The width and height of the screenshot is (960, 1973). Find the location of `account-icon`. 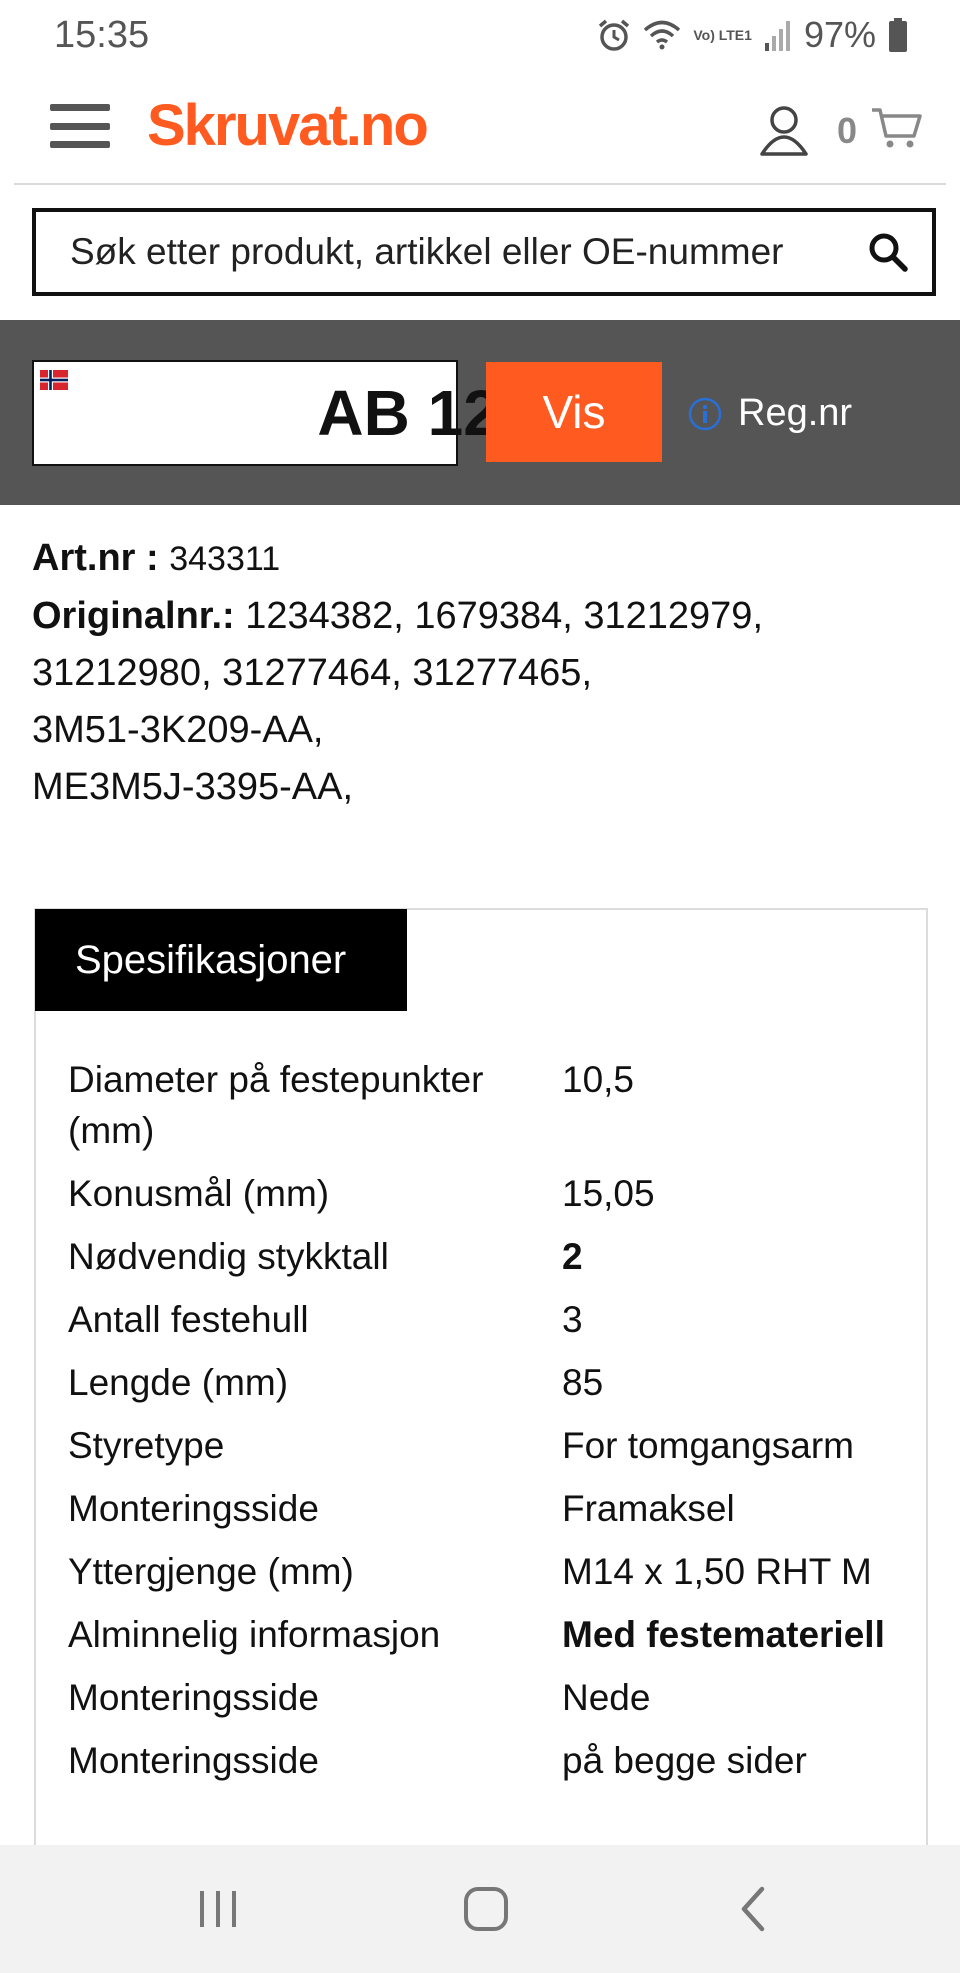

account-icon is located at coordinates (784, 130).